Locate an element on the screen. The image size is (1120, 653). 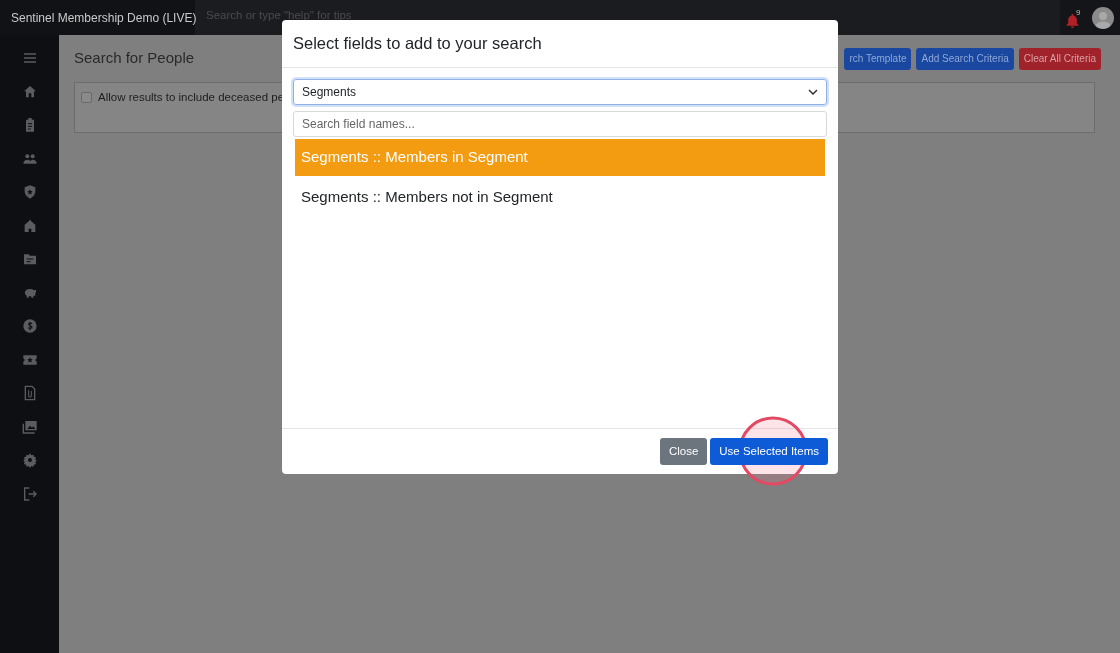
logout-icon is located at coordinates (29, 493).